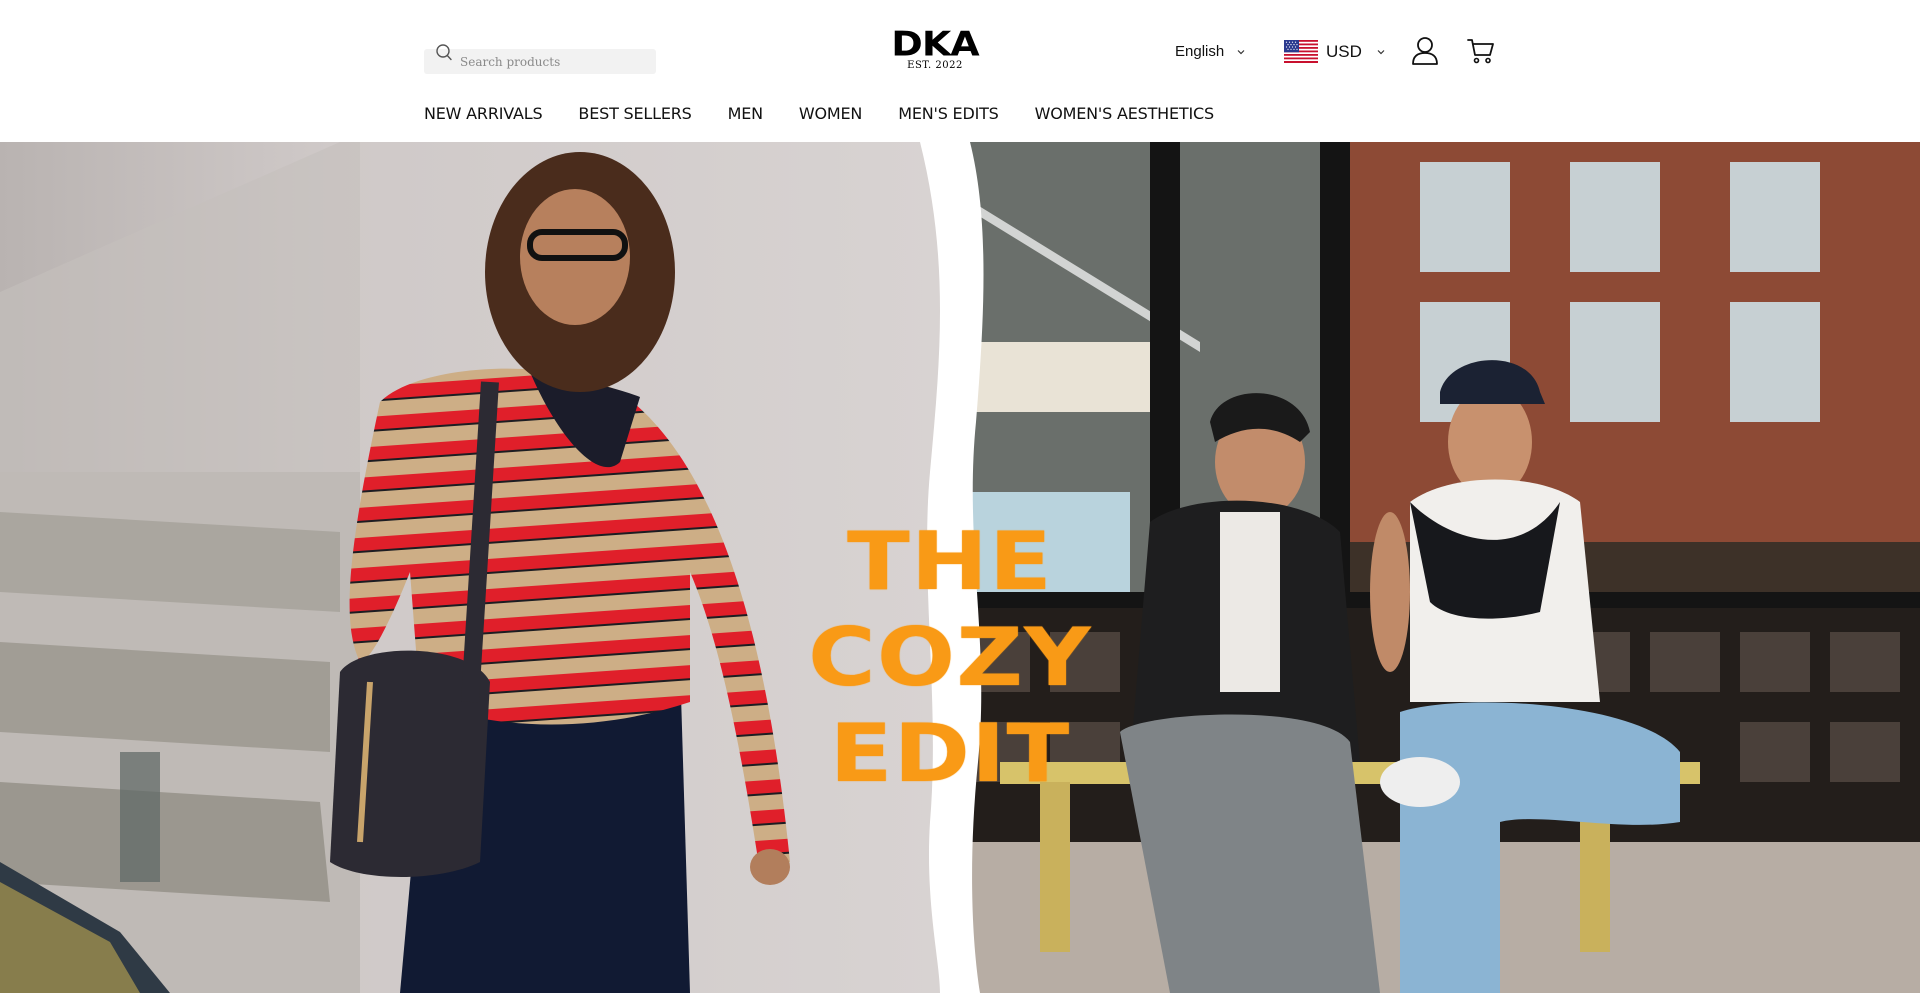 This screenshot has height=993, width=1920. I want to click on nav-new-arrivals: NEW ARRIVALS, so click(483, 113).